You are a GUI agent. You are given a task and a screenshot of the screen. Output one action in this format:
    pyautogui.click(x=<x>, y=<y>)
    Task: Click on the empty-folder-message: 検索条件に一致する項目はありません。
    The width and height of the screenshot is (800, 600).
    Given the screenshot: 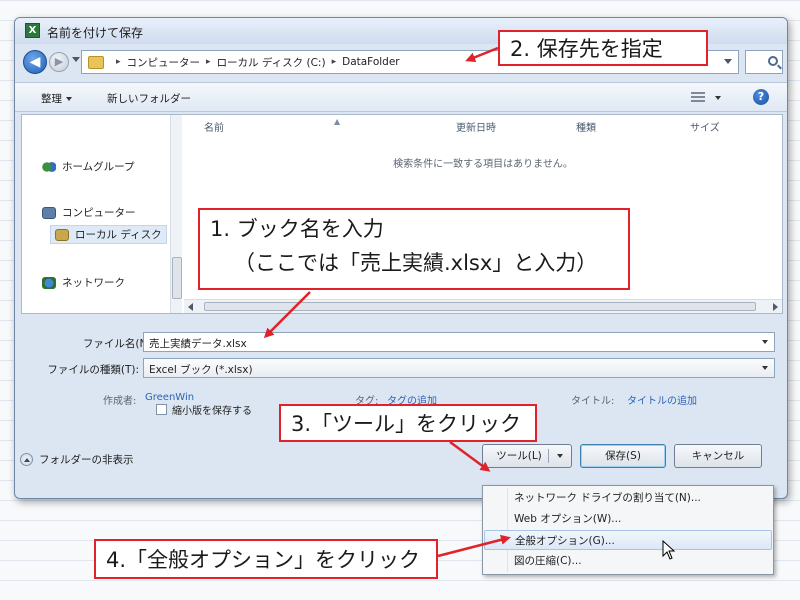 What is the action you would take?
    pyautogui.click(x=483, y=164)
    